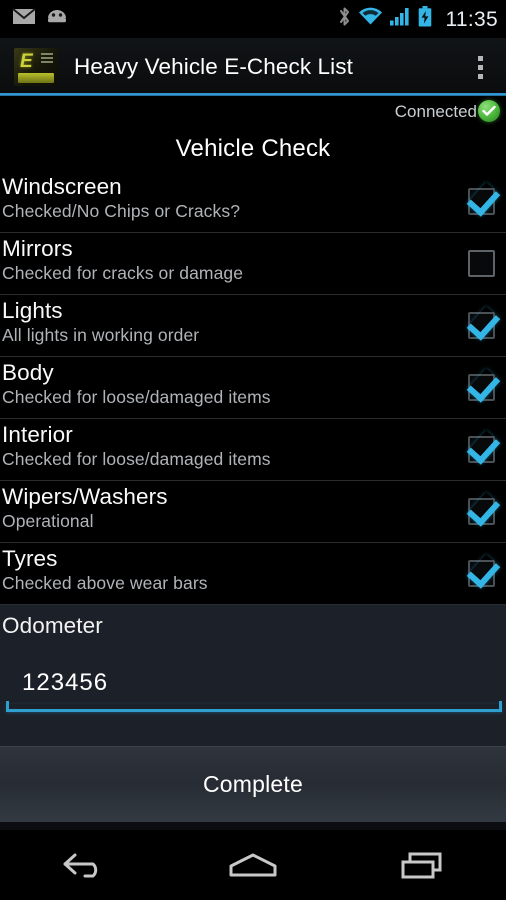 This screenshot has height=900, width=506. I want to click on list-item-title: Tyres, so click(30, 558).